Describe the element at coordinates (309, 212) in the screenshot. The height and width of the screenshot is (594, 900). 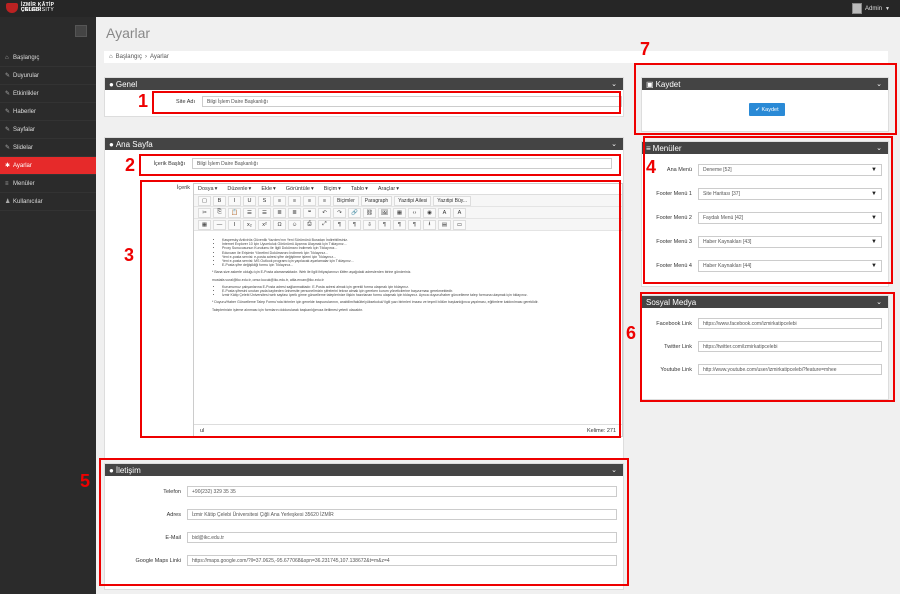
I see `editor-toolbar-button: ❝` at that location.